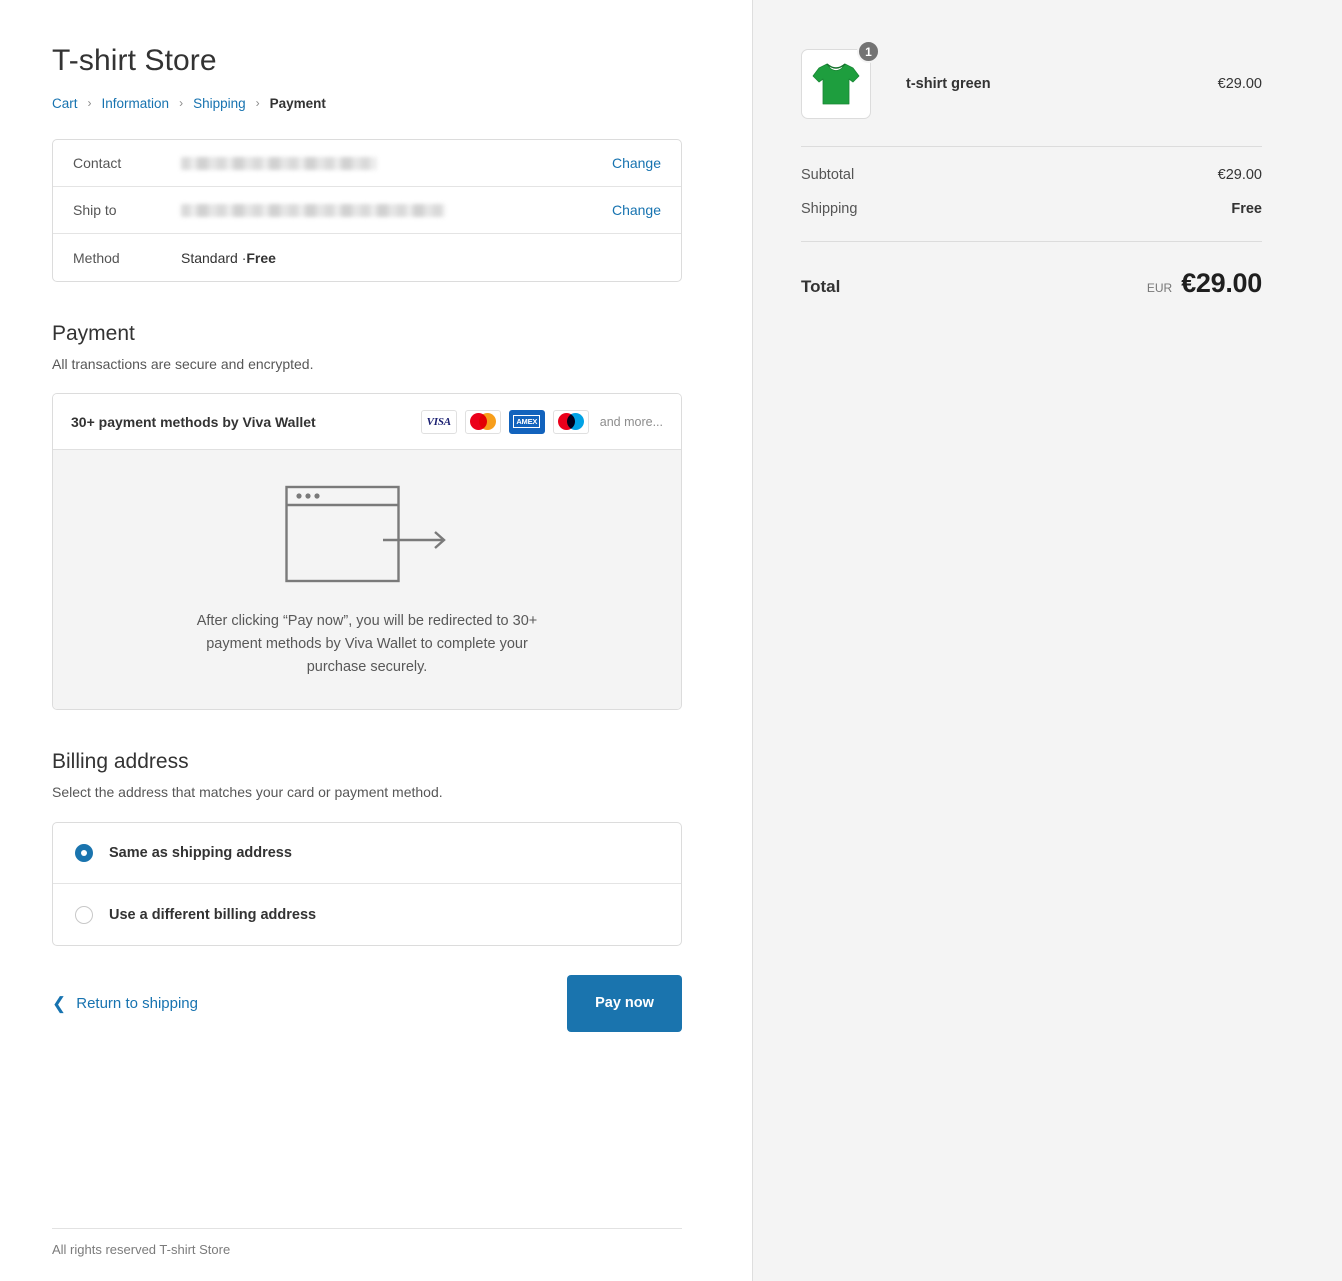 The height and width of the screenshot is (1281, 1342). Describe the element at coordinates (948, 84) in the screenshot. I see `product-name: t-shirt green` at that location.